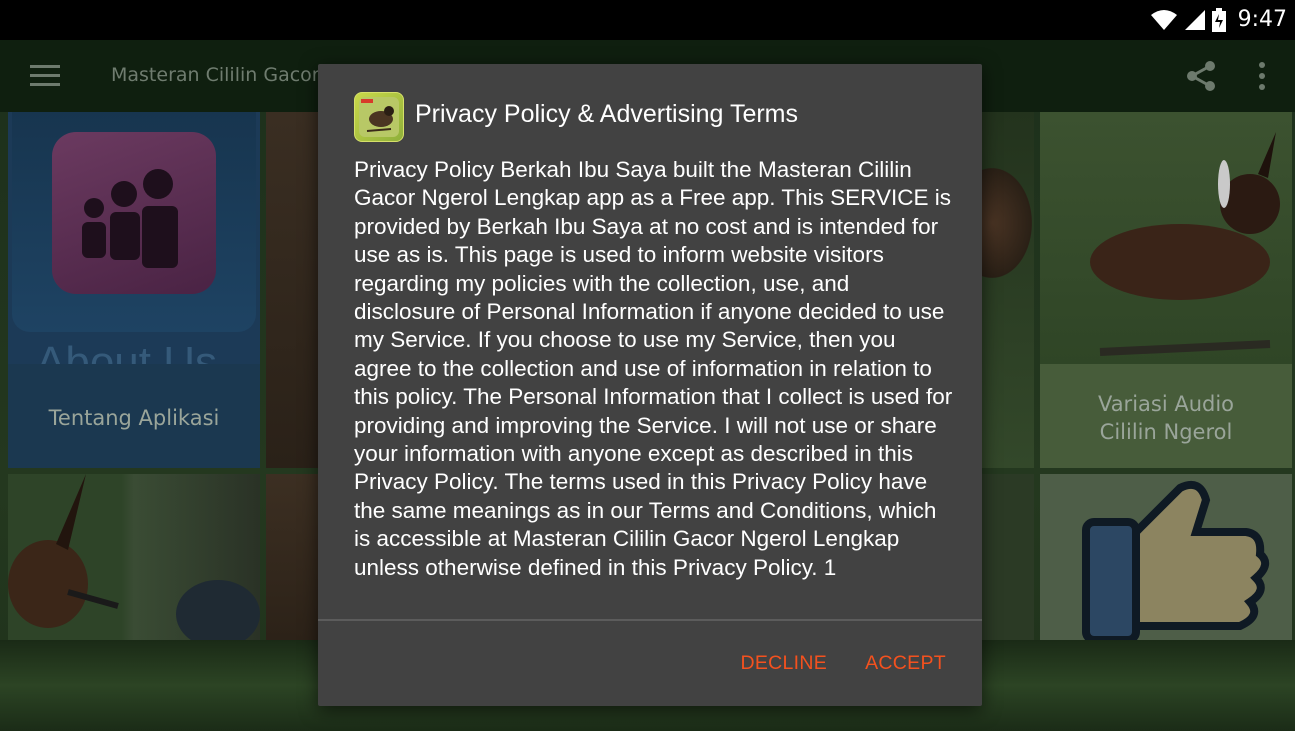  Describe the element at coordinates (783, 663) in the screenshot. I see `decline-button: DECLINE` at that location.